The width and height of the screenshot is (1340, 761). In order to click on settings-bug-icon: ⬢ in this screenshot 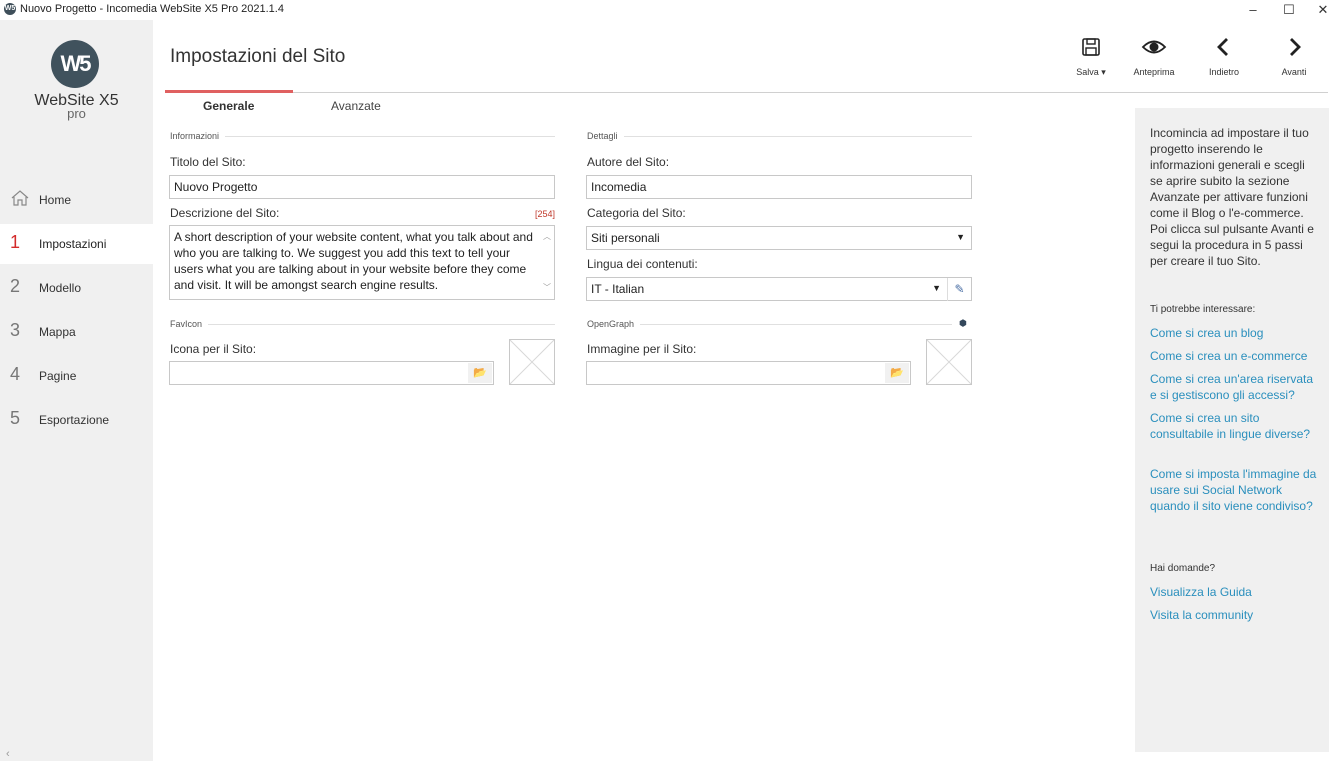, I will do `click(963, 323)`.